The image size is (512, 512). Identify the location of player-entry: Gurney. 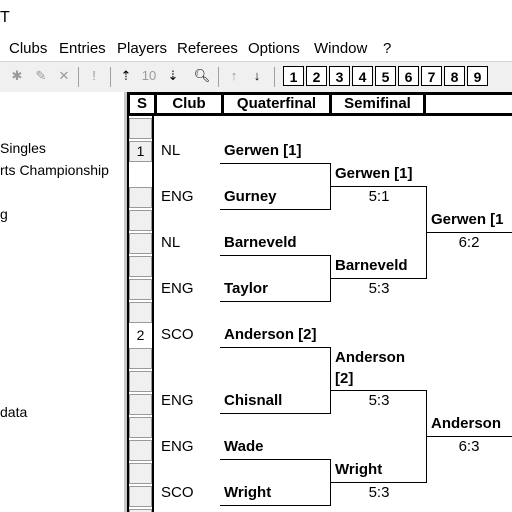
(250, 196).